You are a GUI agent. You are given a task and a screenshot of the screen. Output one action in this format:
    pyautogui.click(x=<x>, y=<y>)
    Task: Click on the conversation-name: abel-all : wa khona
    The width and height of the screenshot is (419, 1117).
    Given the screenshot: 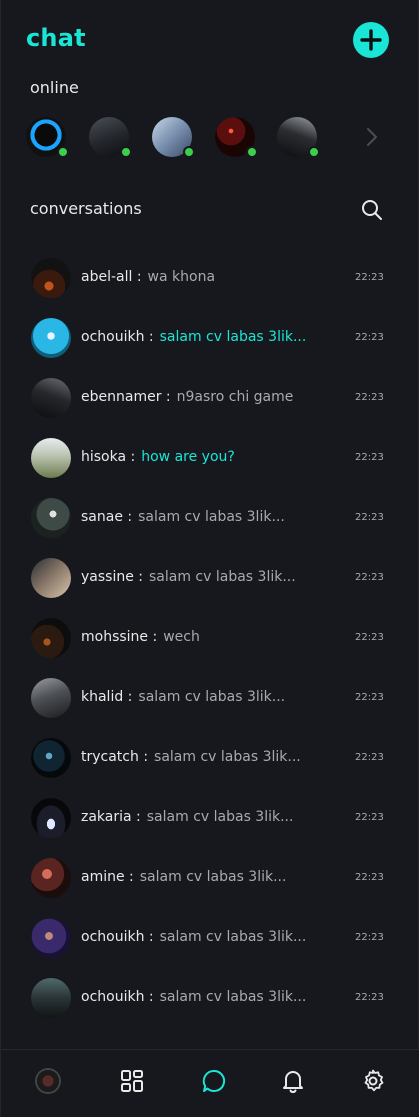 What is the action you would take?
    pyautogui.click(x=148, y=277)
    